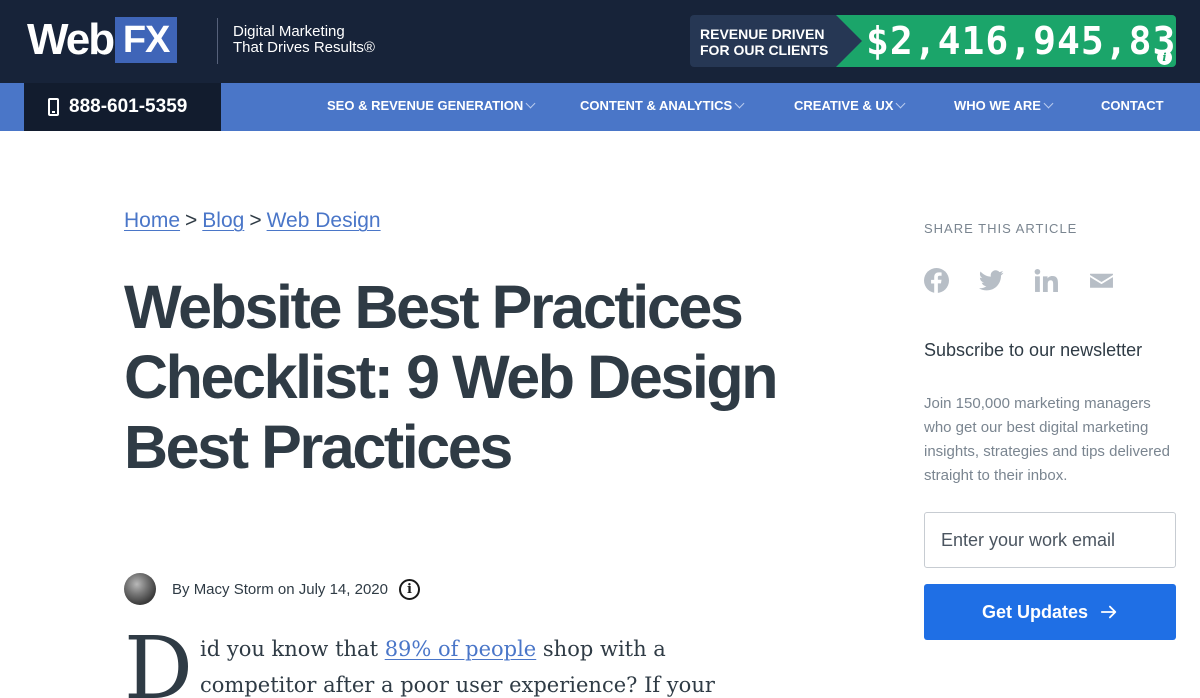  I want to click on share-icons, so click(1034, 280).